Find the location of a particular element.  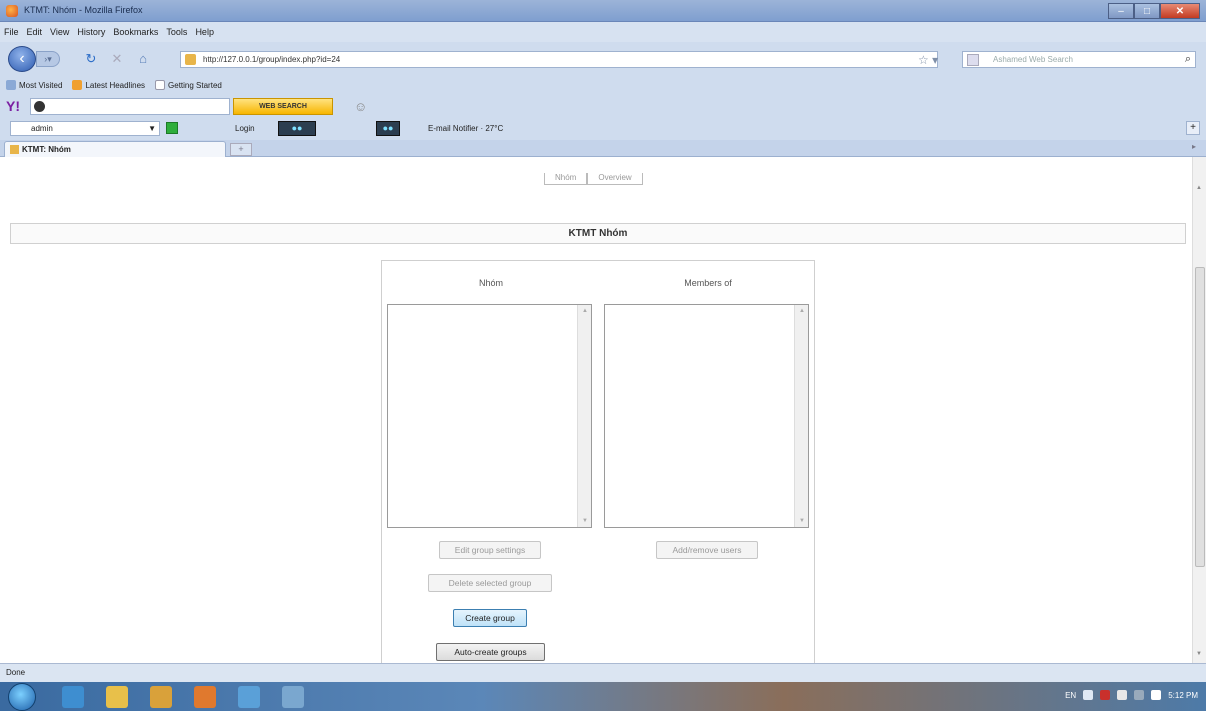

new-tab-button: + is located at coordinates (241, 149).